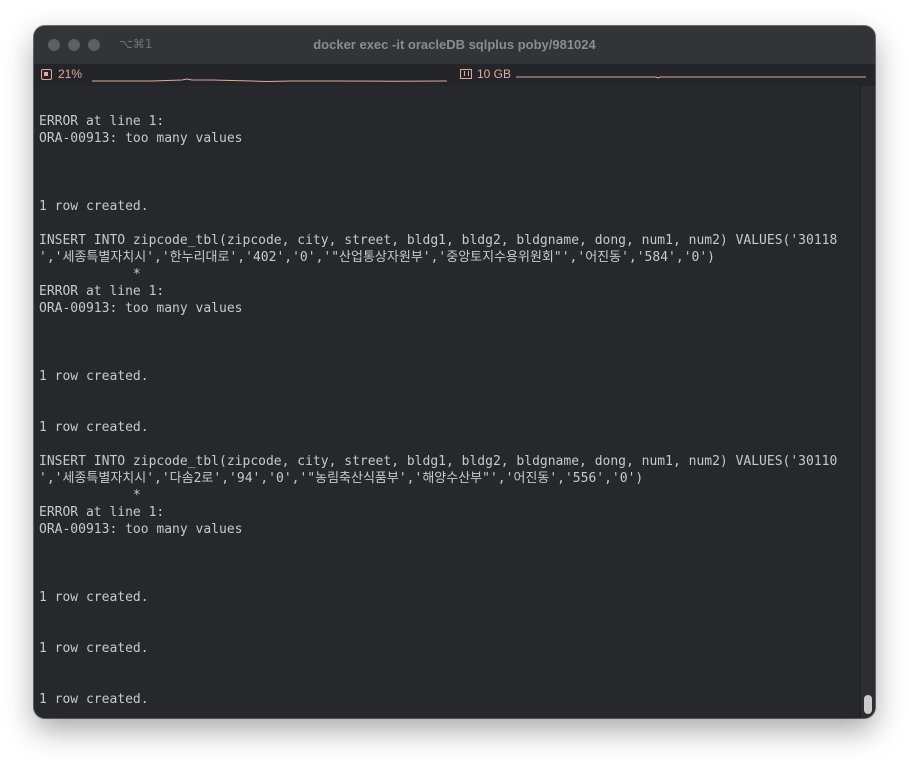 This screenshot has width=909, height=760. I want to click on cpu-usage-graph-line, so click(269, 80).